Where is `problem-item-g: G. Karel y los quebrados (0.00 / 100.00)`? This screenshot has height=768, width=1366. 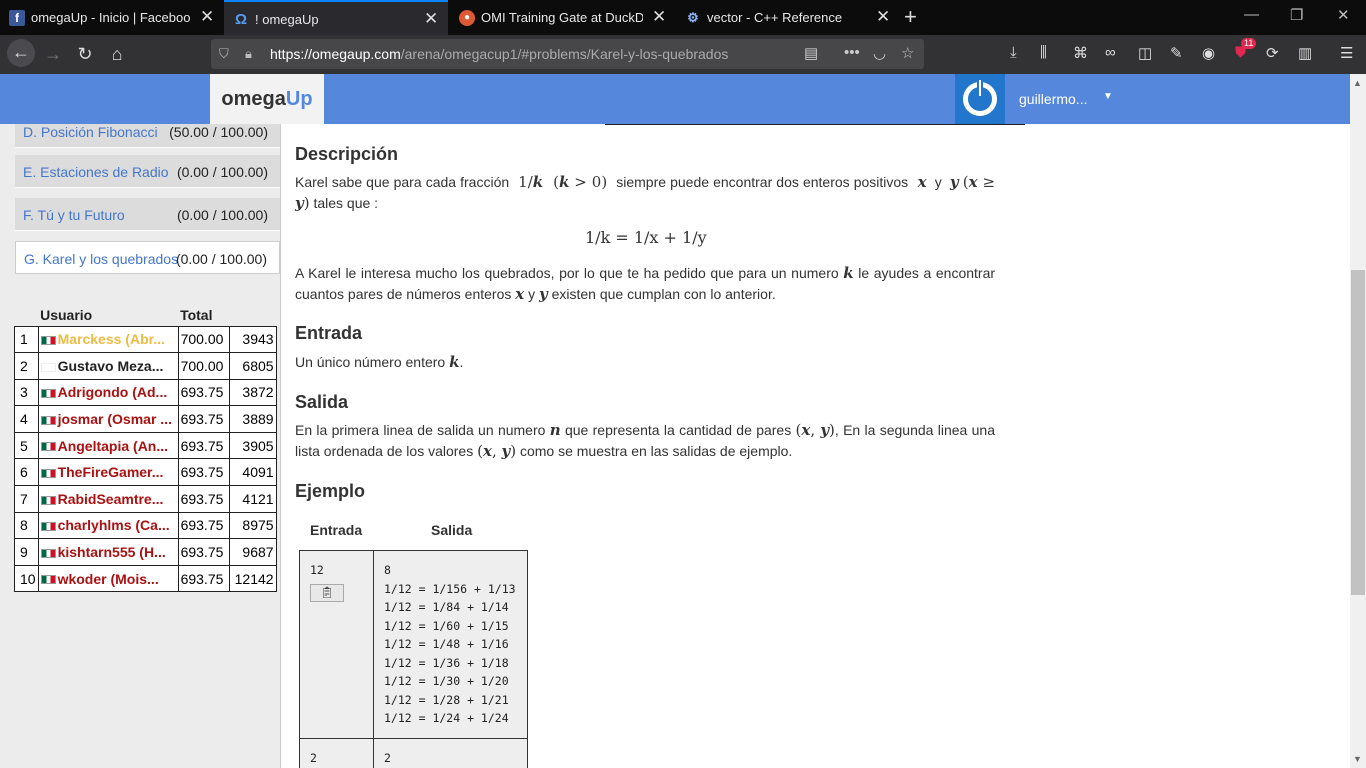 problem-item-g: G. Karel y los quebrados (0.00 / 100.00) is located at coordinates (147, 257).